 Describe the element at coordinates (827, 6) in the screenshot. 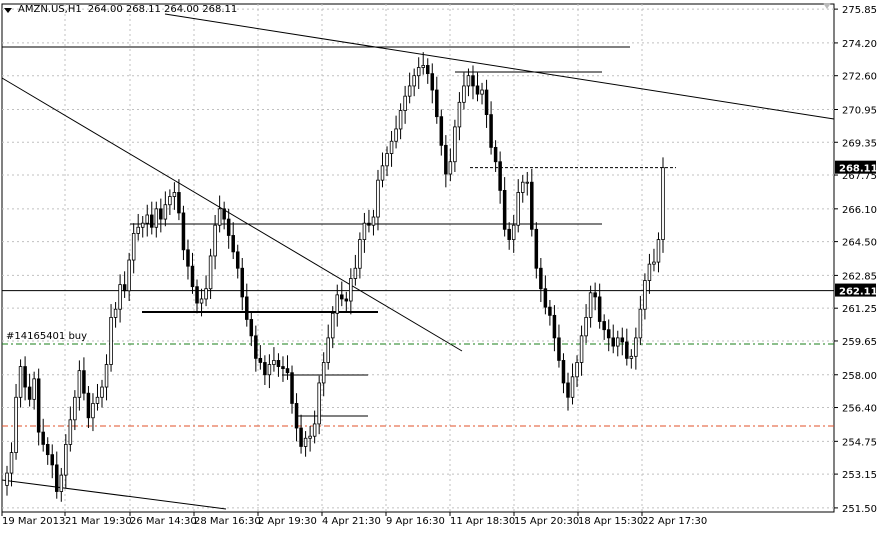

I see `scroll-marker-icon` at that location.